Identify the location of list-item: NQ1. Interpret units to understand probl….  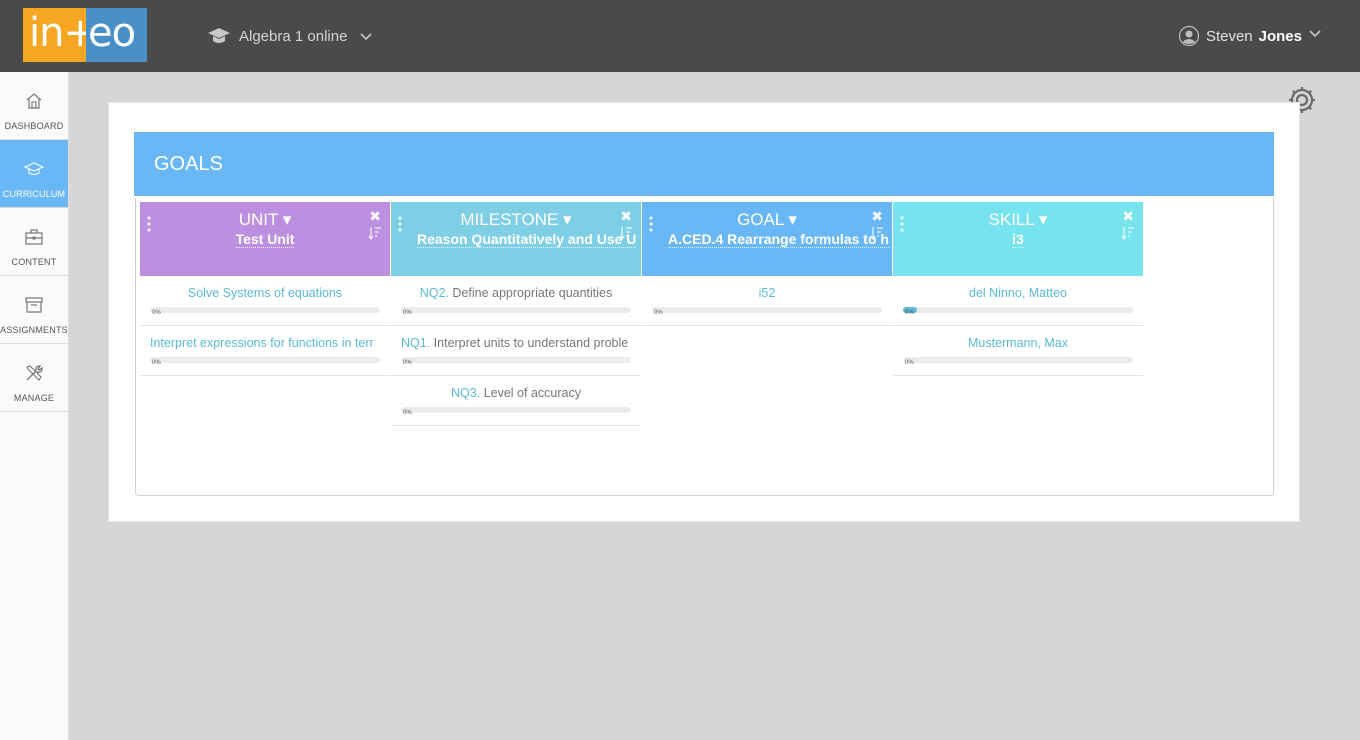
(516, 351).